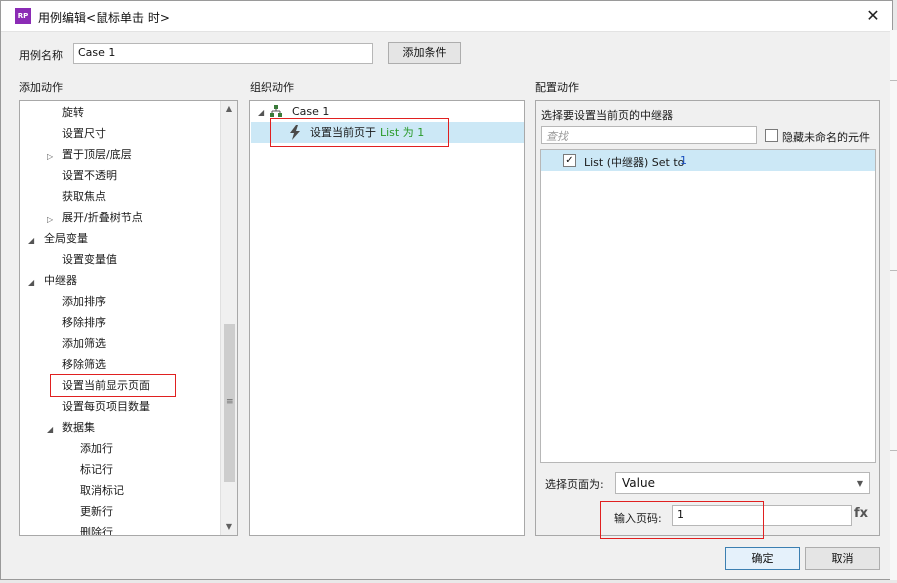 The image size is (897, 583). What do you see at coordinates (638, 518) in the screenshot?
I see `page-number-label: 输入页码:` at bounding box center [638, 518].